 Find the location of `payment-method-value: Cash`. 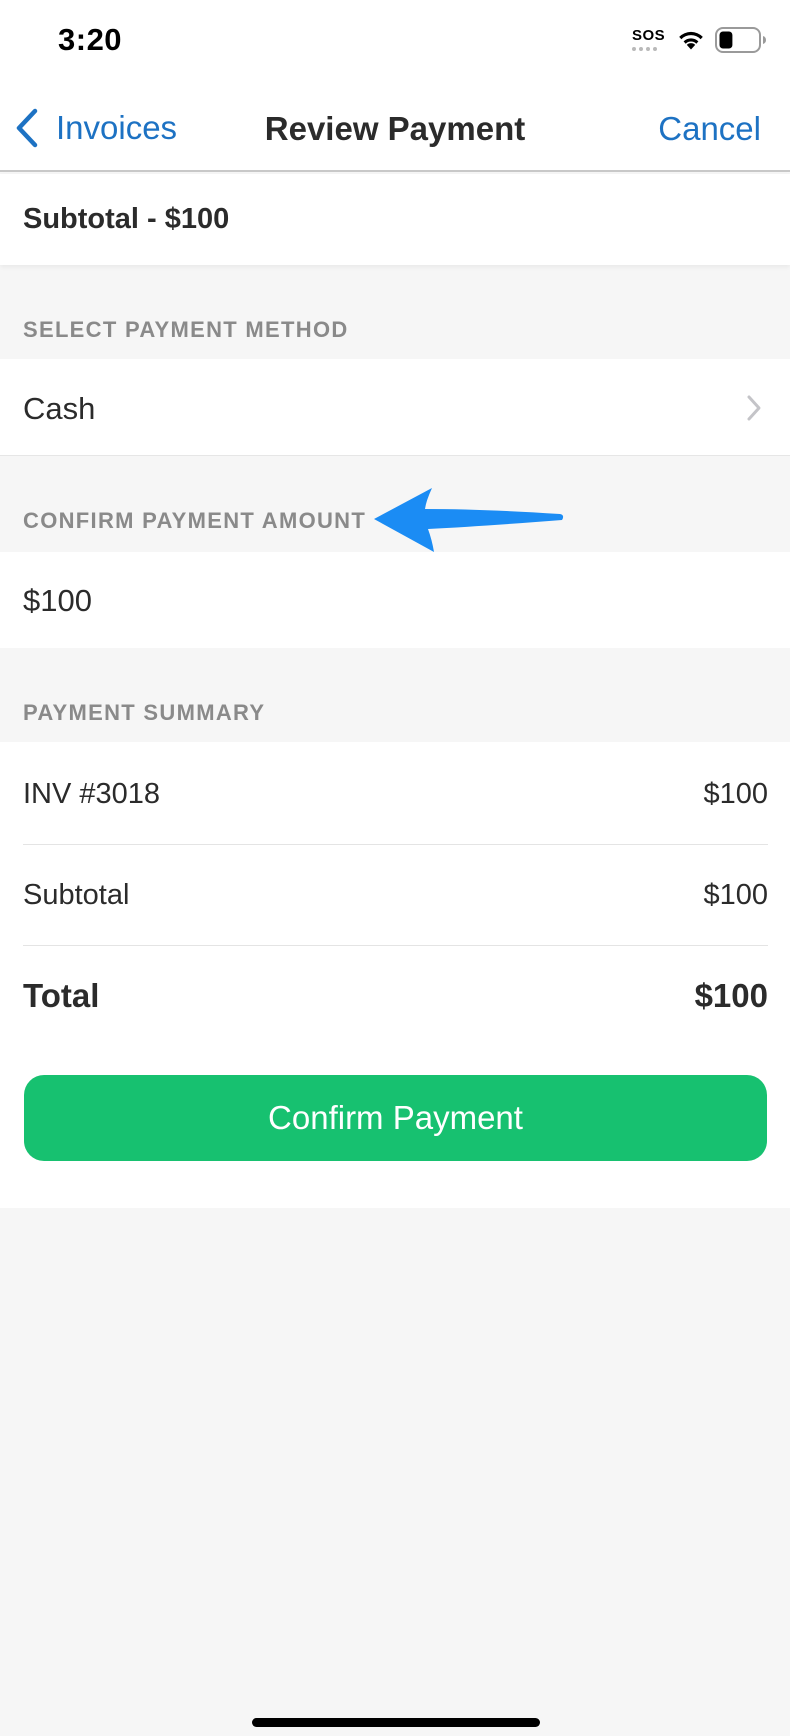

payment-method-value: Cash is located at coordinates (59, 408).